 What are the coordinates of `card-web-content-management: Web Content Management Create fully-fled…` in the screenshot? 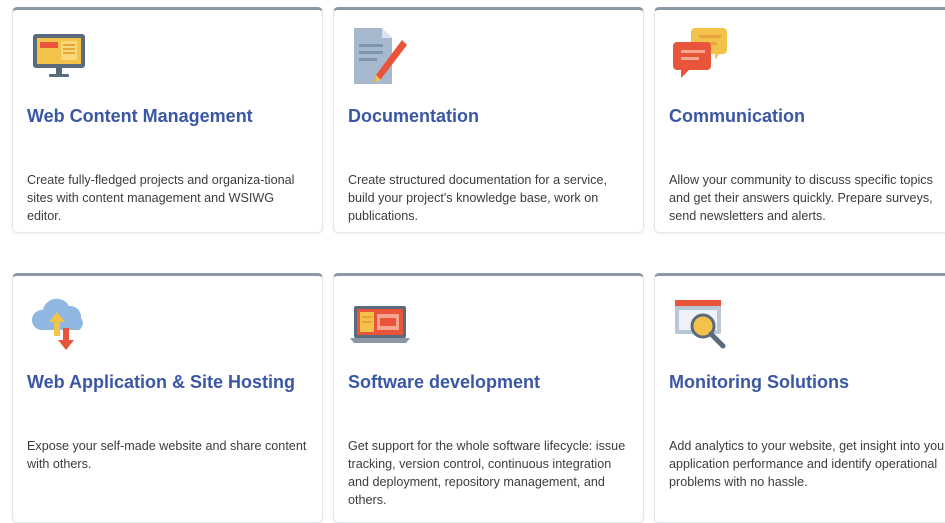 It's located at (167, 120).